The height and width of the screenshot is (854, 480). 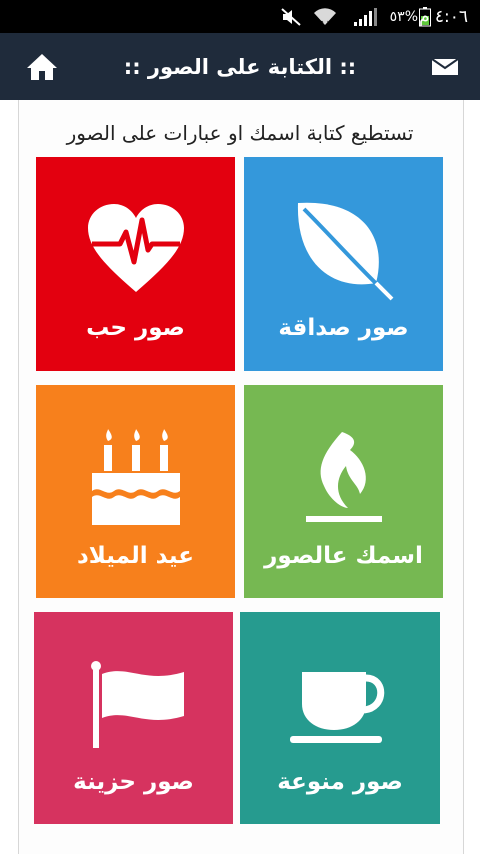 I want to click on tile-label: عيد الميلاد, so click(x=135, y=556).